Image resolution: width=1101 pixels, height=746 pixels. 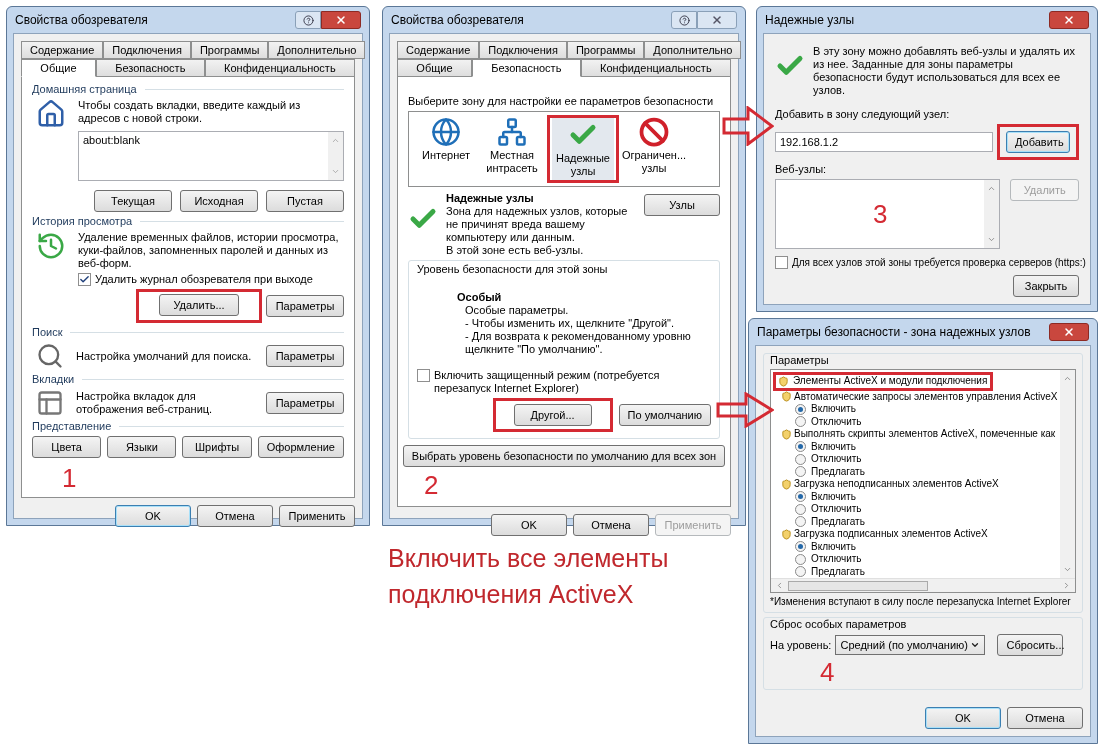 What do you see at coordinates (910, 645) in the screenshot?
I see `level-dropdown: Средний (по умолчанию)` at bounding box center [910, 645].